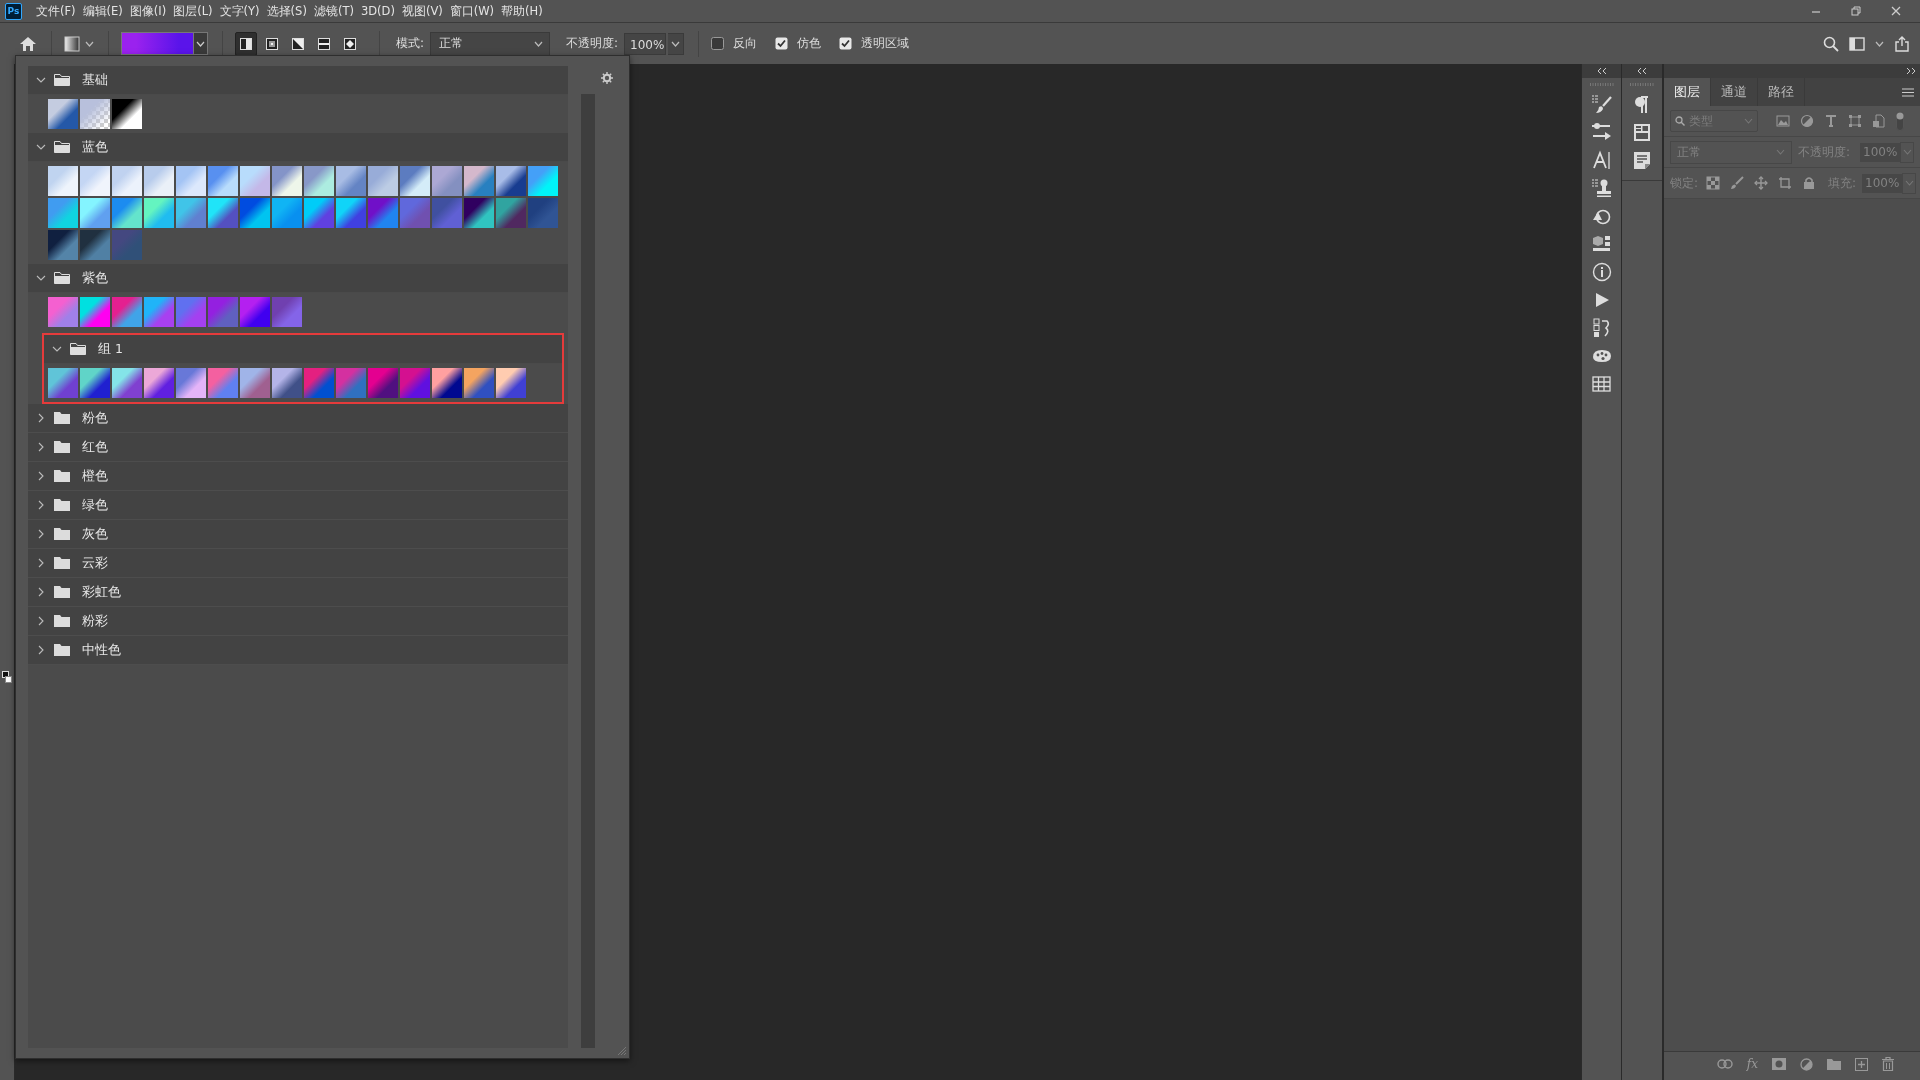 The image size is (1920, 1080). I want to click on menu-item: 文字(Y), so click(239, 11).